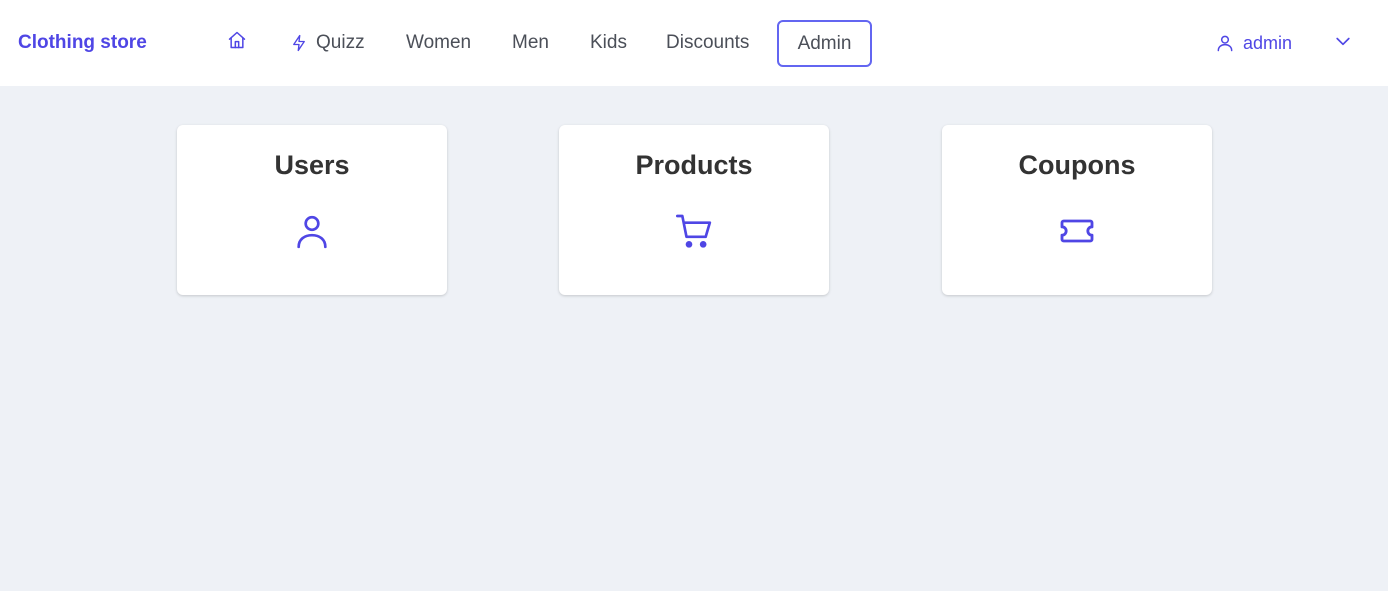  What do you see at coordinates (707, 43) in the screenshot?
I see `nav-link-discounts: Discounts` at bounding box center [707, 43].